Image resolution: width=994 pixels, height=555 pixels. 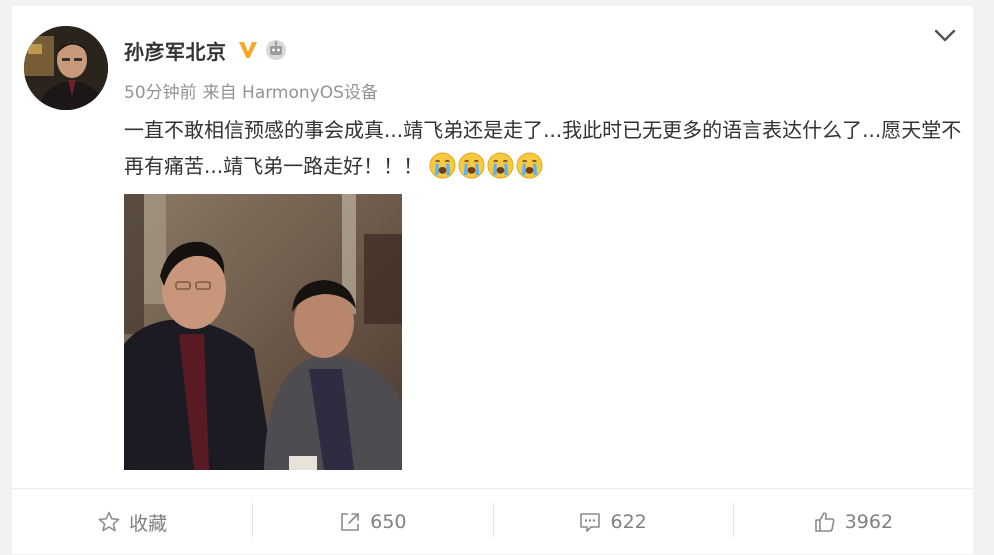 What do you see at coordinates (824, 522) in the screenshot?
I see `thumbs-up-icon` at bounding box center [824, 522].